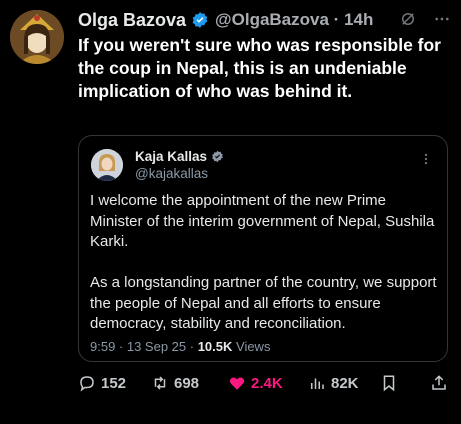 This screenshot has width=461, height=424. I want to click on share-button, so click(439, 383).